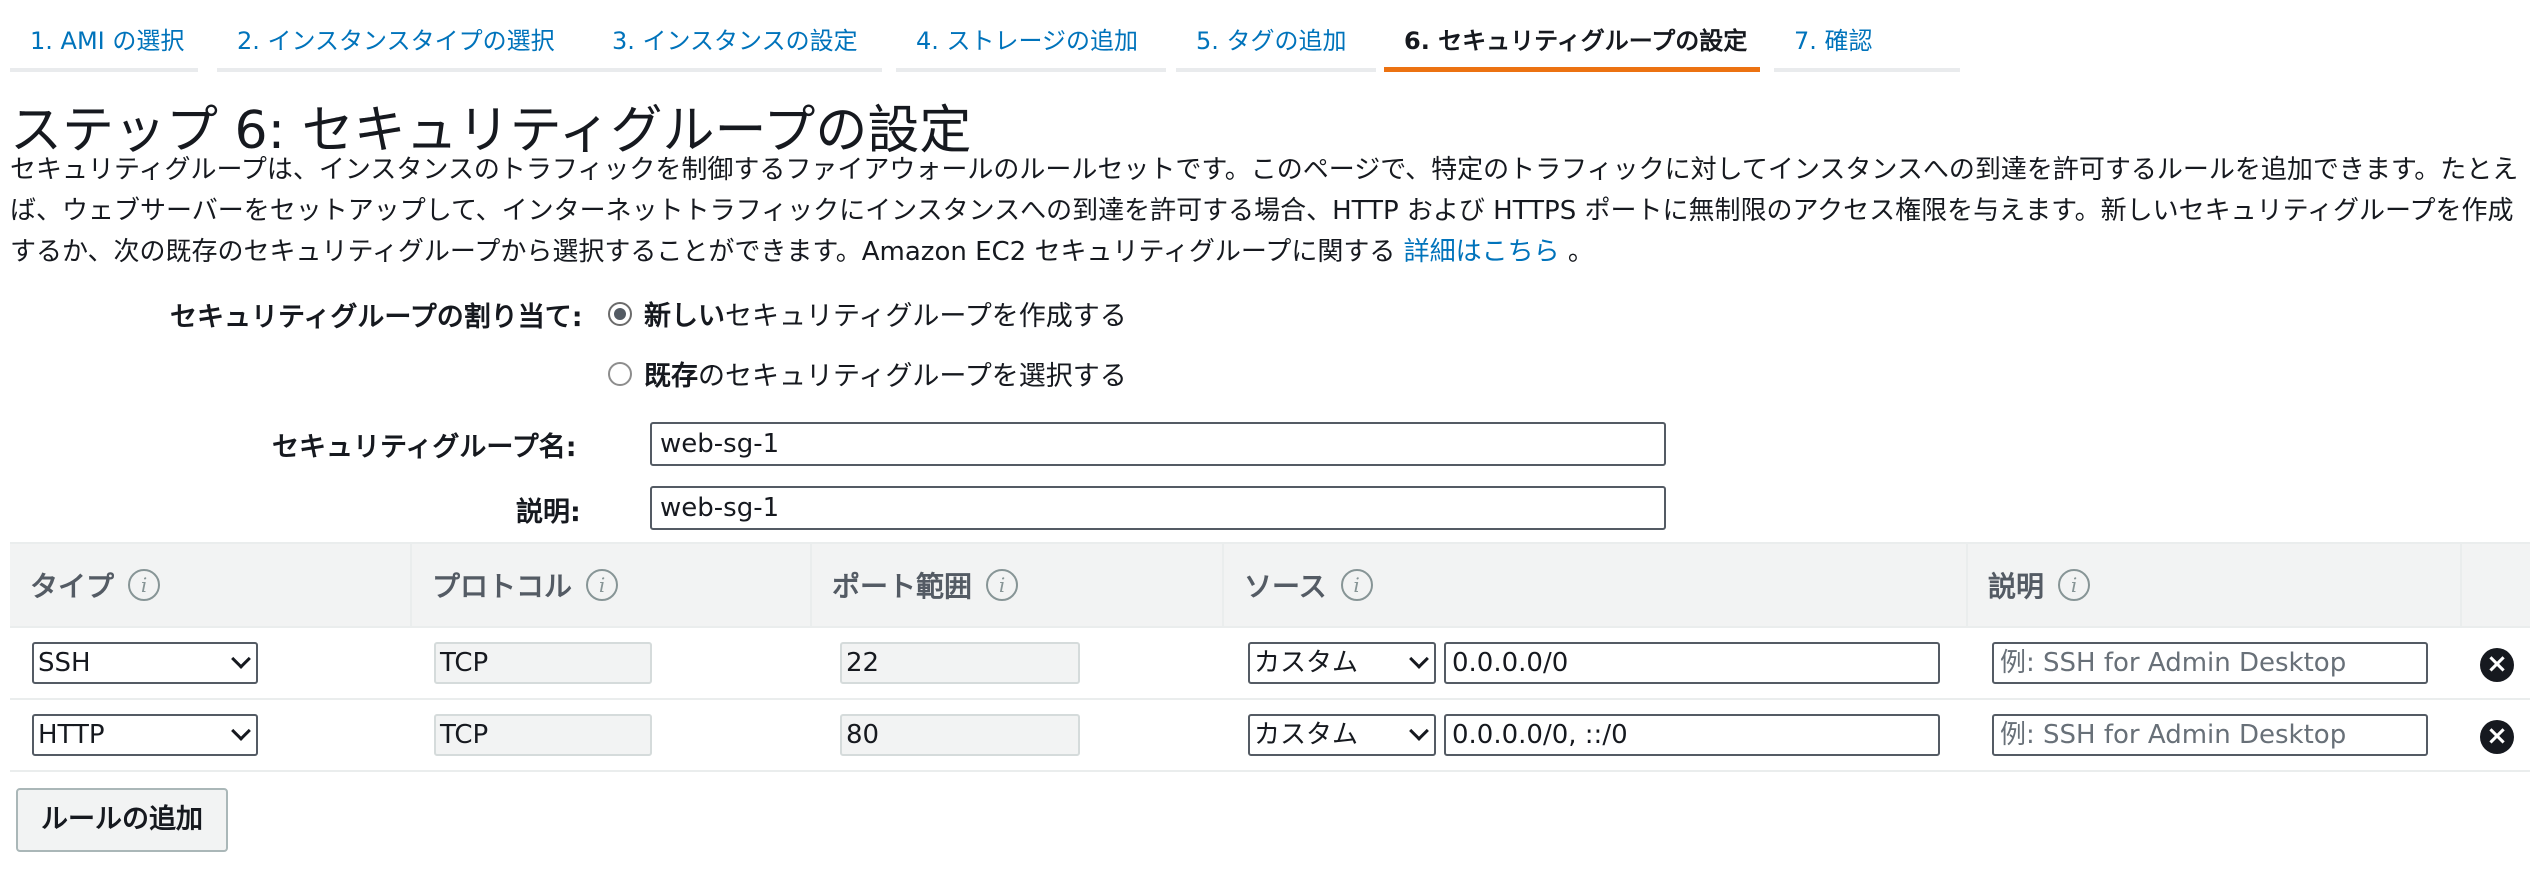 The image size is (2540, 880). Describe the element at coordinates (1158, 444) in the screenshot. I see `group-name-input: web-sg-1` at that location.